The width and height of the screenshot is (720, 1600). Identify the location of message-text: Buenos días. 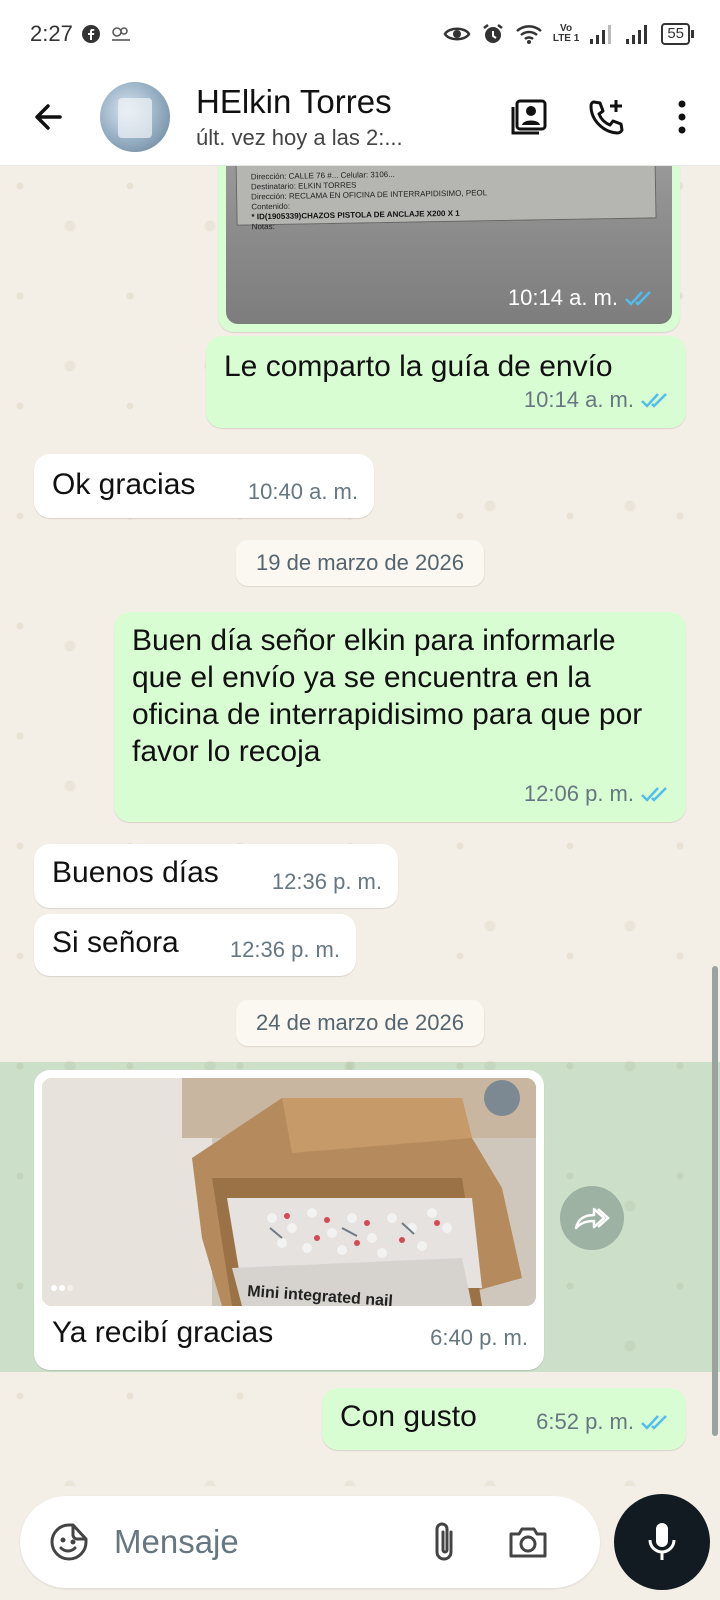
(135, 872).